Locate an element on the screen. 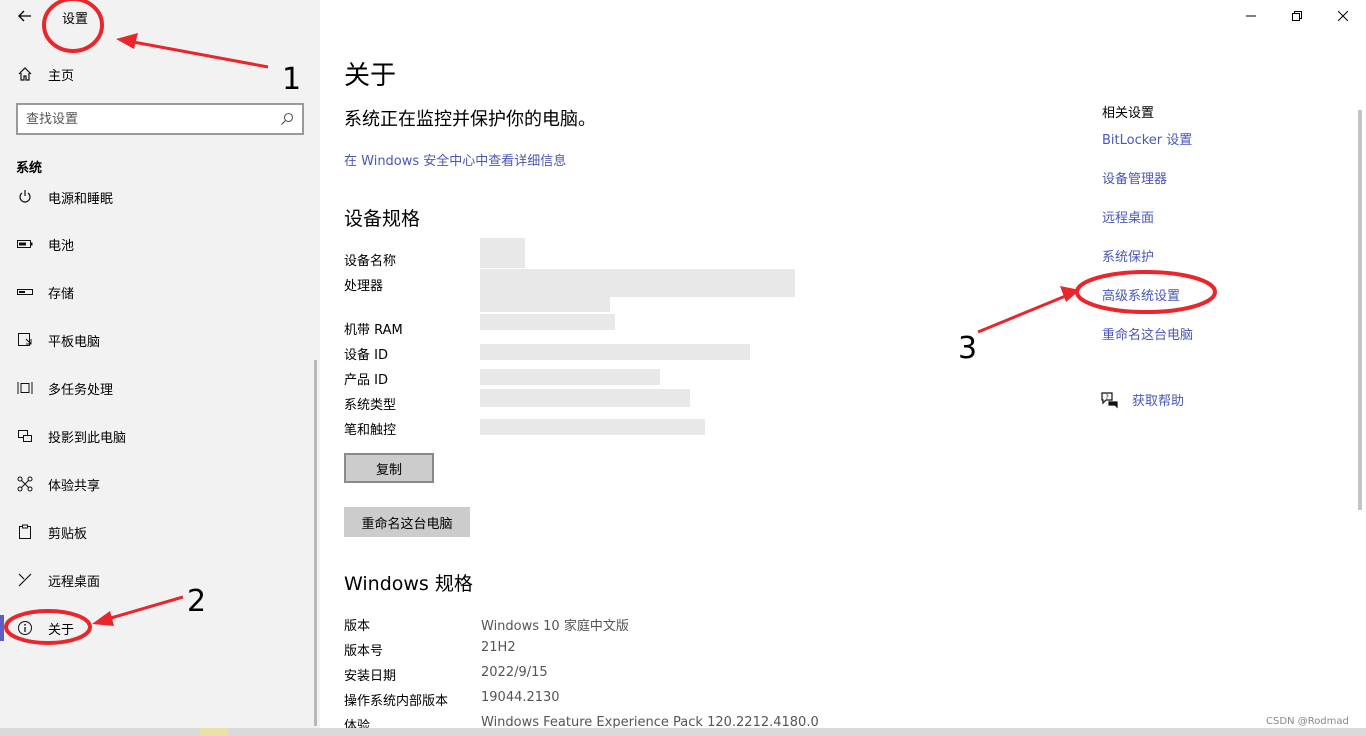  app-title: 设置 is located at coordinates (75, 19).